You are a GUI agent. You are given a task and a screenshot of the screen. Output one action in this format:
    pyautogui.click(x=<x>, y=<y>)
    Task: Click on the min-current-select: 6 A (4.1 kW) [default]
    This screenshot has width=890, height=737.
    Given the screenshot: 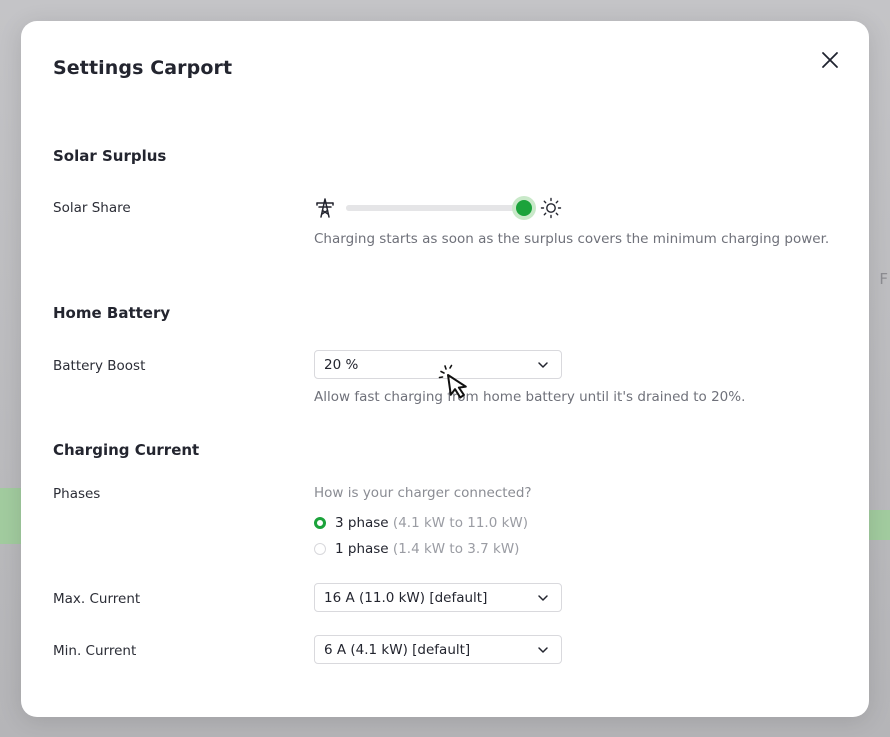 What is the action you would take?
    pyautogui.click(x=438, y=649)
    